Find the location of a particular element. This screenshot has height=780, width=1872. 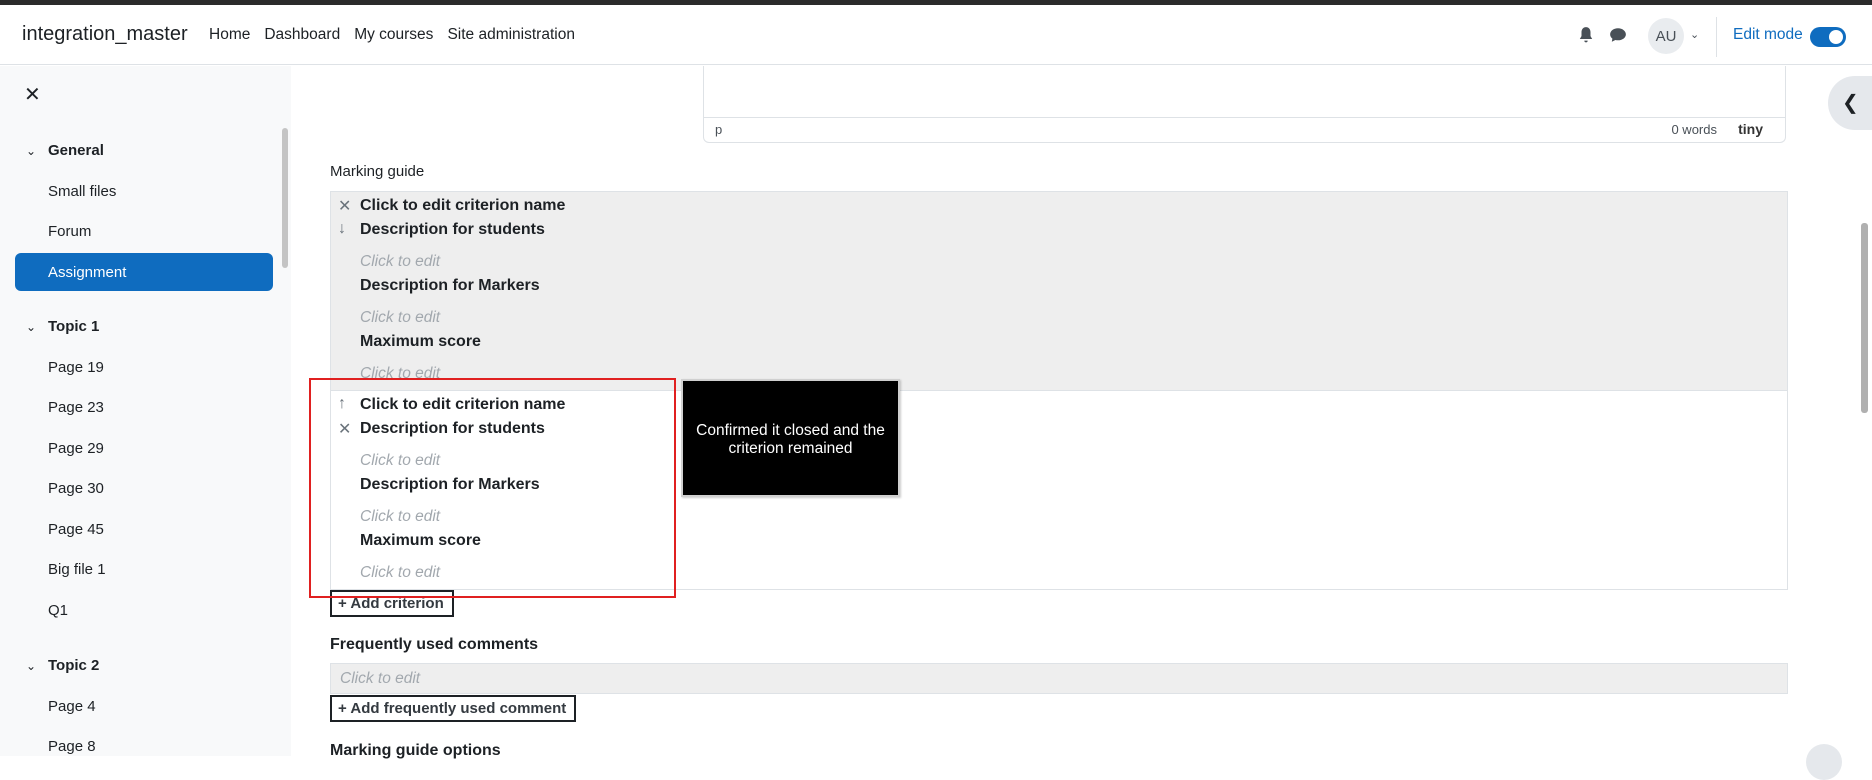

sidebar-scrollbar is located at coordinates (285, 198).